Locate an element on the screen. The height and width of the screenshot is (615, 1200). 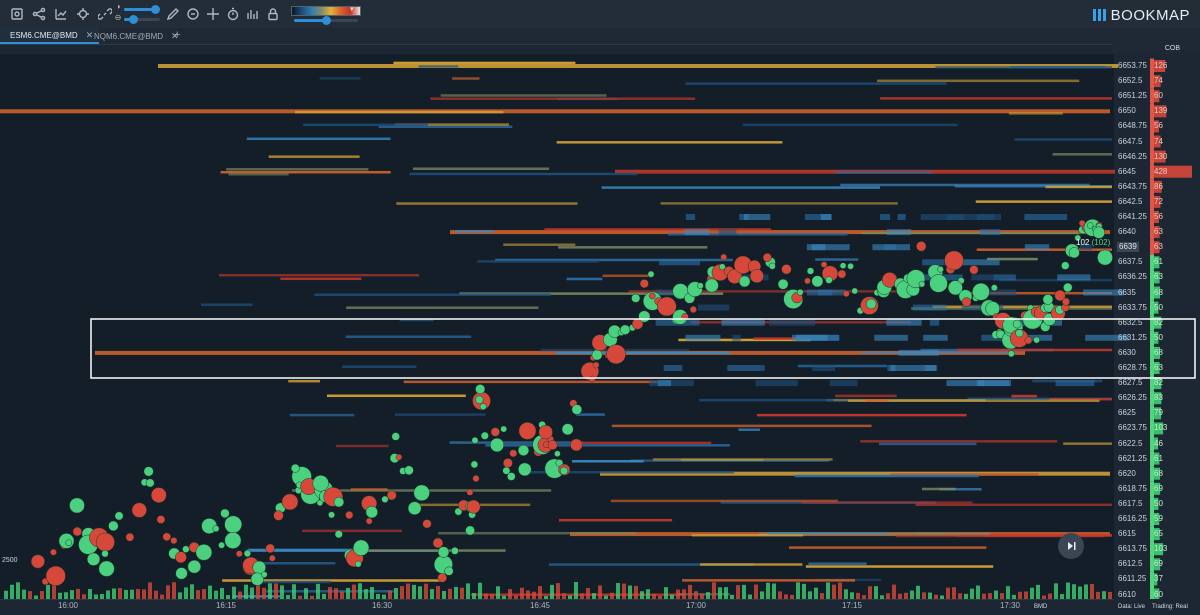
stopwatch-icon is located at coordinates (233, 14).